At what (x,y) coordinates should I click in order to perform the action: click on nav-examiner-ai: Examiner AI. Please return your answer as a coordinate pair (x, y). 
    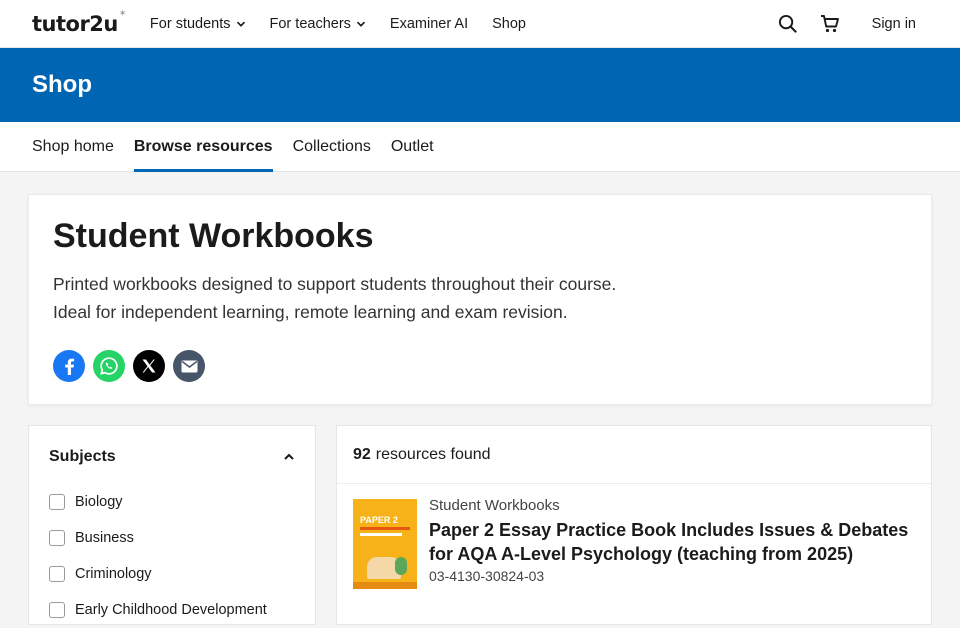
    Looking at the image, I should click on (429, 24).